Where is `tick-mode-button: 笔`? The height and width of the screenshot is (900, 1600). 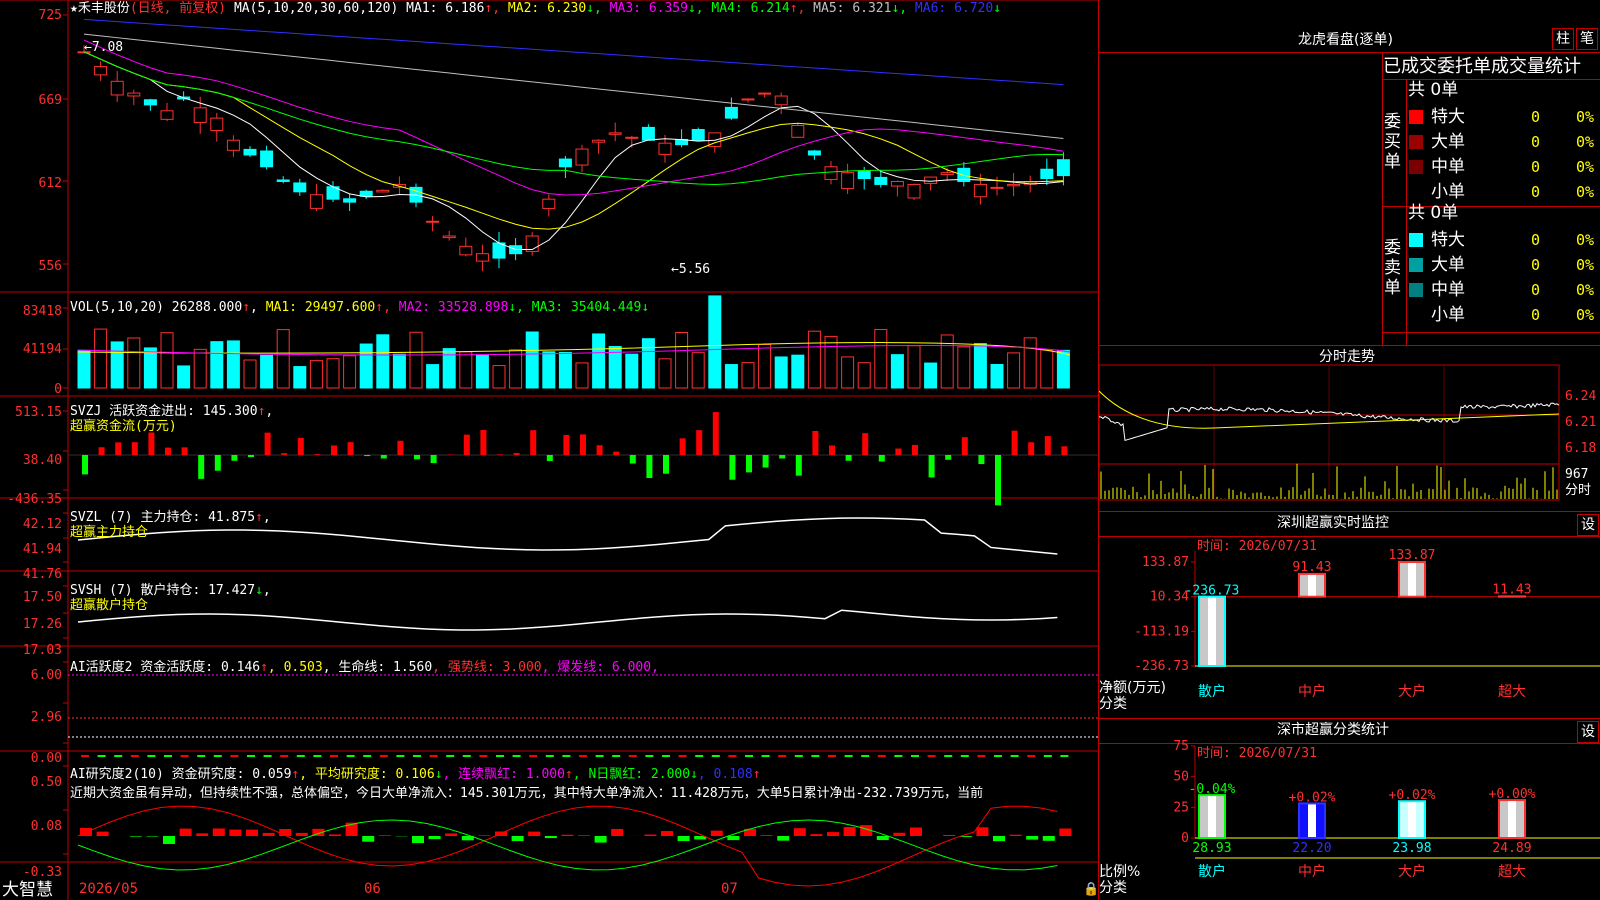 tick-mode-button: 笔 is located at coordinates (1587, 39).